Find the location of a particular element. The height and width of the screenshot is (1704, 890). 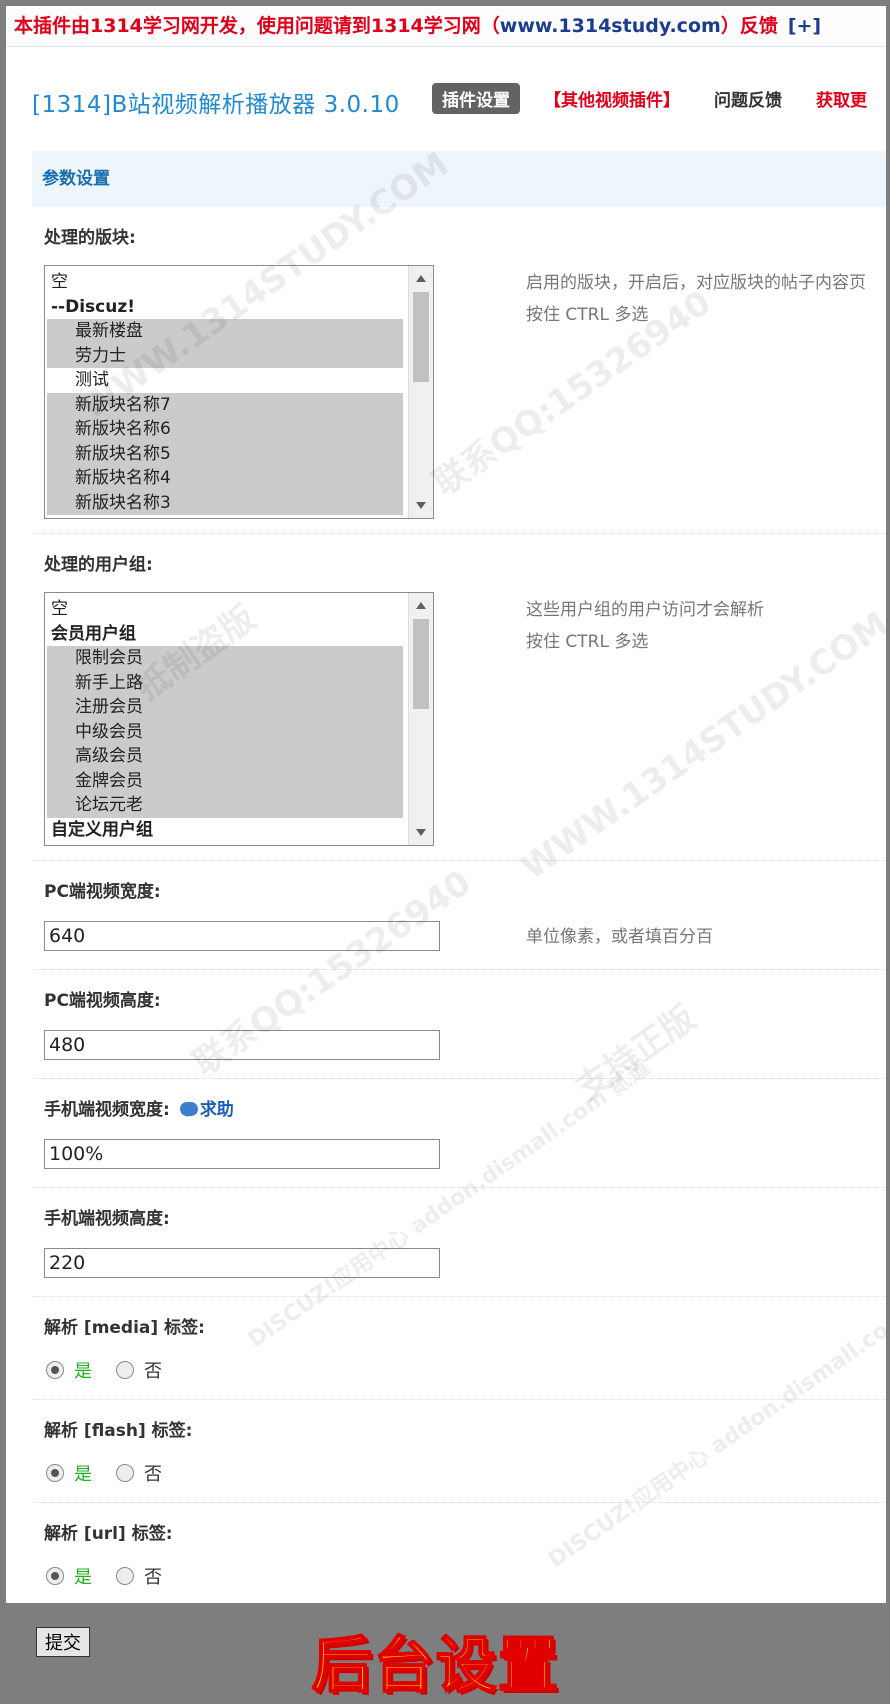

forums-tip-line1: 启用的版块，开启后，对应版块的帖子内容页 is located at coordinates (696, 283).